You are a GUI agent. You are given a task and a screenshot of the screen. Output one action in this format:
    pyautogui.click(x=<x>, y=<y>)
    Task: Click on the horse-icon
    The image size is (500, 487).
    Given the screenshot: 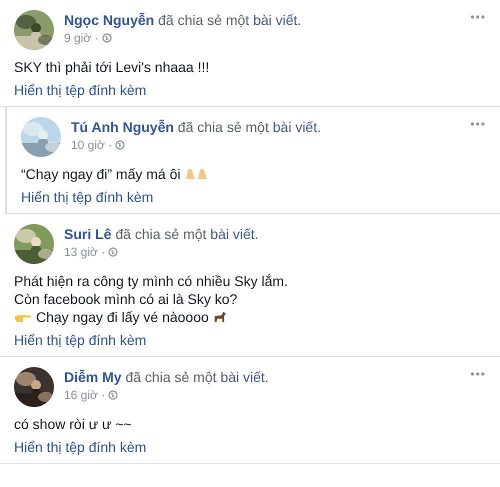 What is the action you would take?
    pyautogui.click(x=219, y=317)
    